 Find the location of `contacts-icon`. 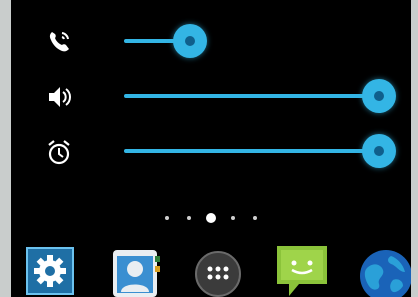

contacts-icon is located at coordinates (136, 273).